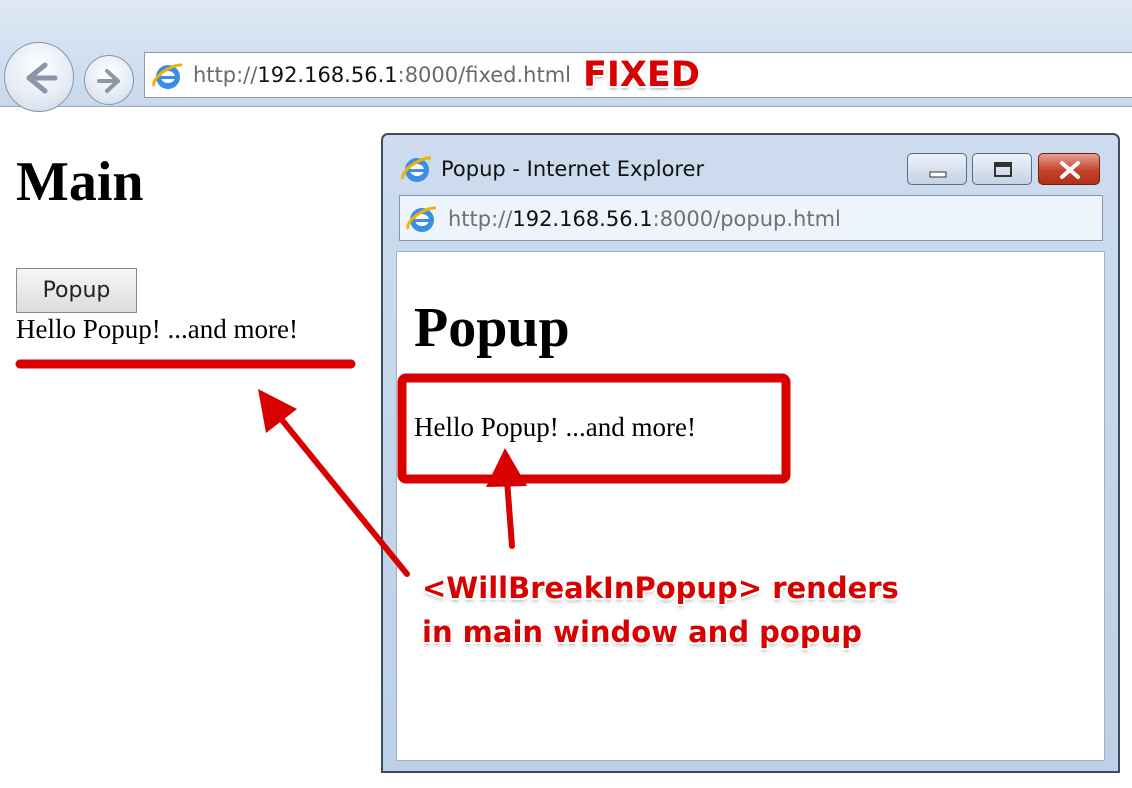  I want to click on arrow-to-main-text, so click(334, 483).